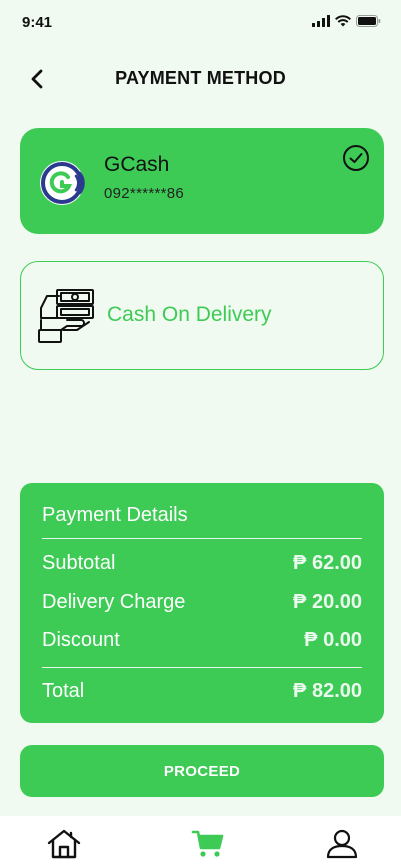 The height and width of the screenshot is (866, 401). I want to click on subtotal-label: Subtotal, so click(79, 562).